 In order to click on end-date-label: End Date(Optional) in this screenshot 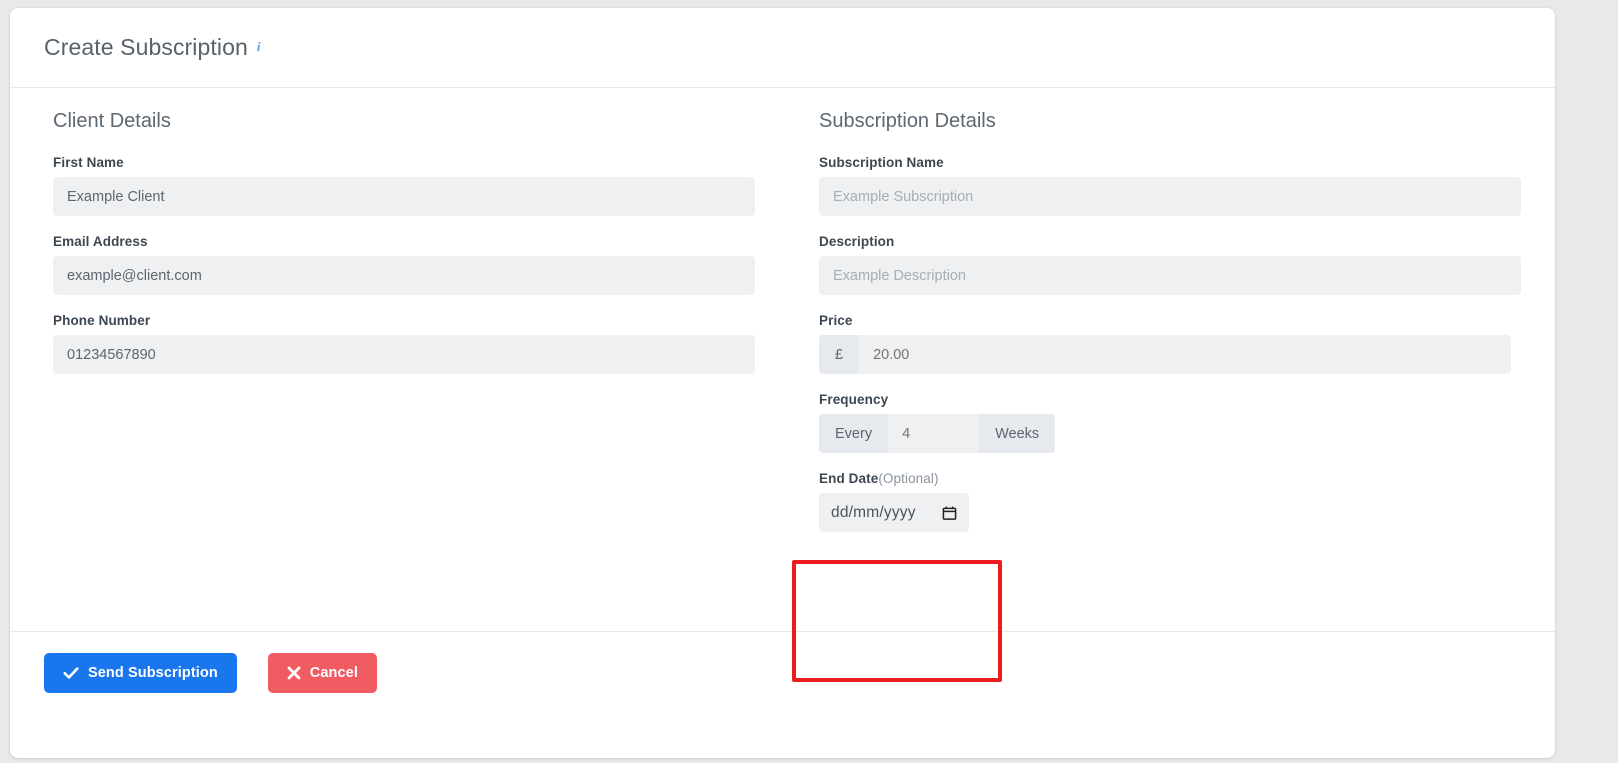, I will do `click(1170, 478)`.